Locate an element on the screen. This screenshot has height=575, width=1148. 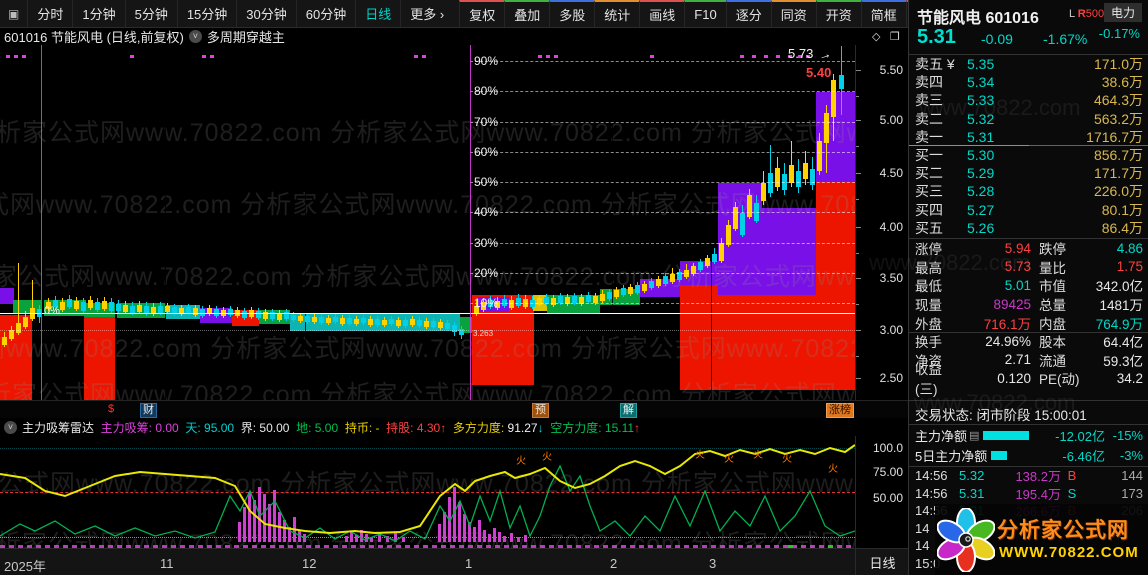
layout-icon: ▣ is located at coordinates (13, 13).